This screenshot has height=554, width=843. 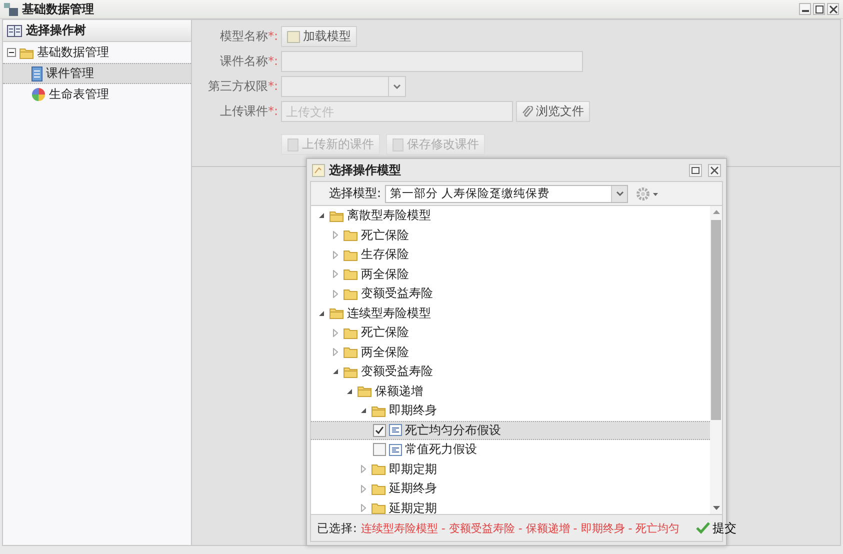 I want to click on tree-item: 生存保险, so click(x=510, y=254).